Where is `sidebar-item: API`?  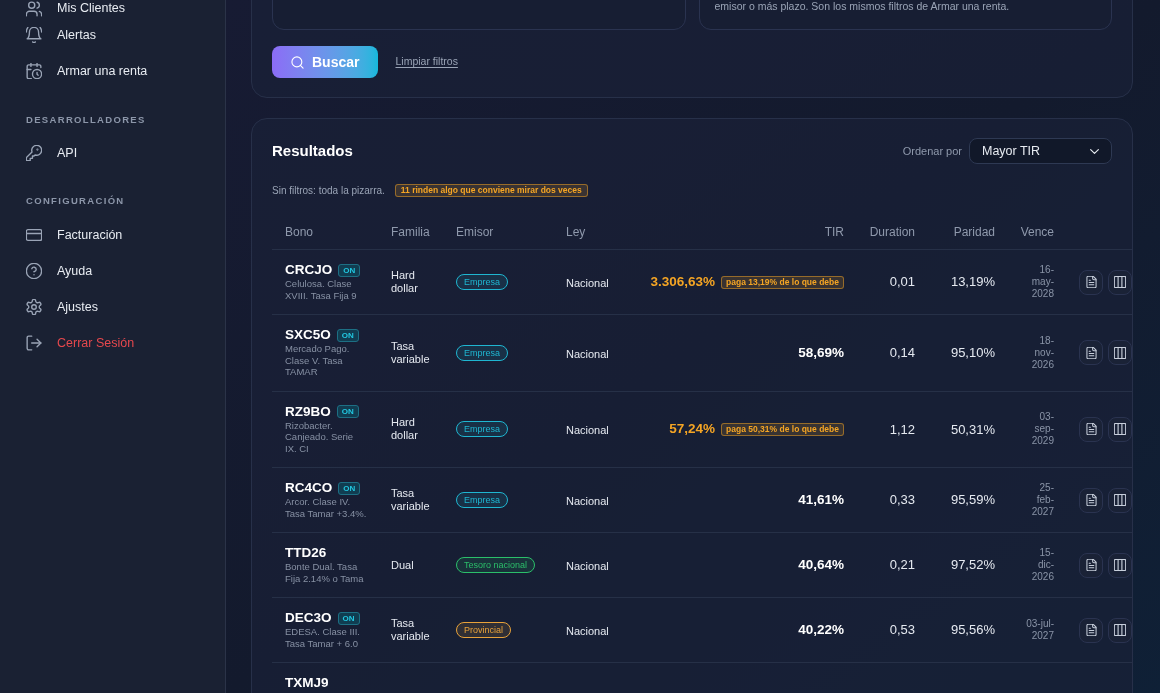 sidebar-item: API is located at coordinates (112, 153).